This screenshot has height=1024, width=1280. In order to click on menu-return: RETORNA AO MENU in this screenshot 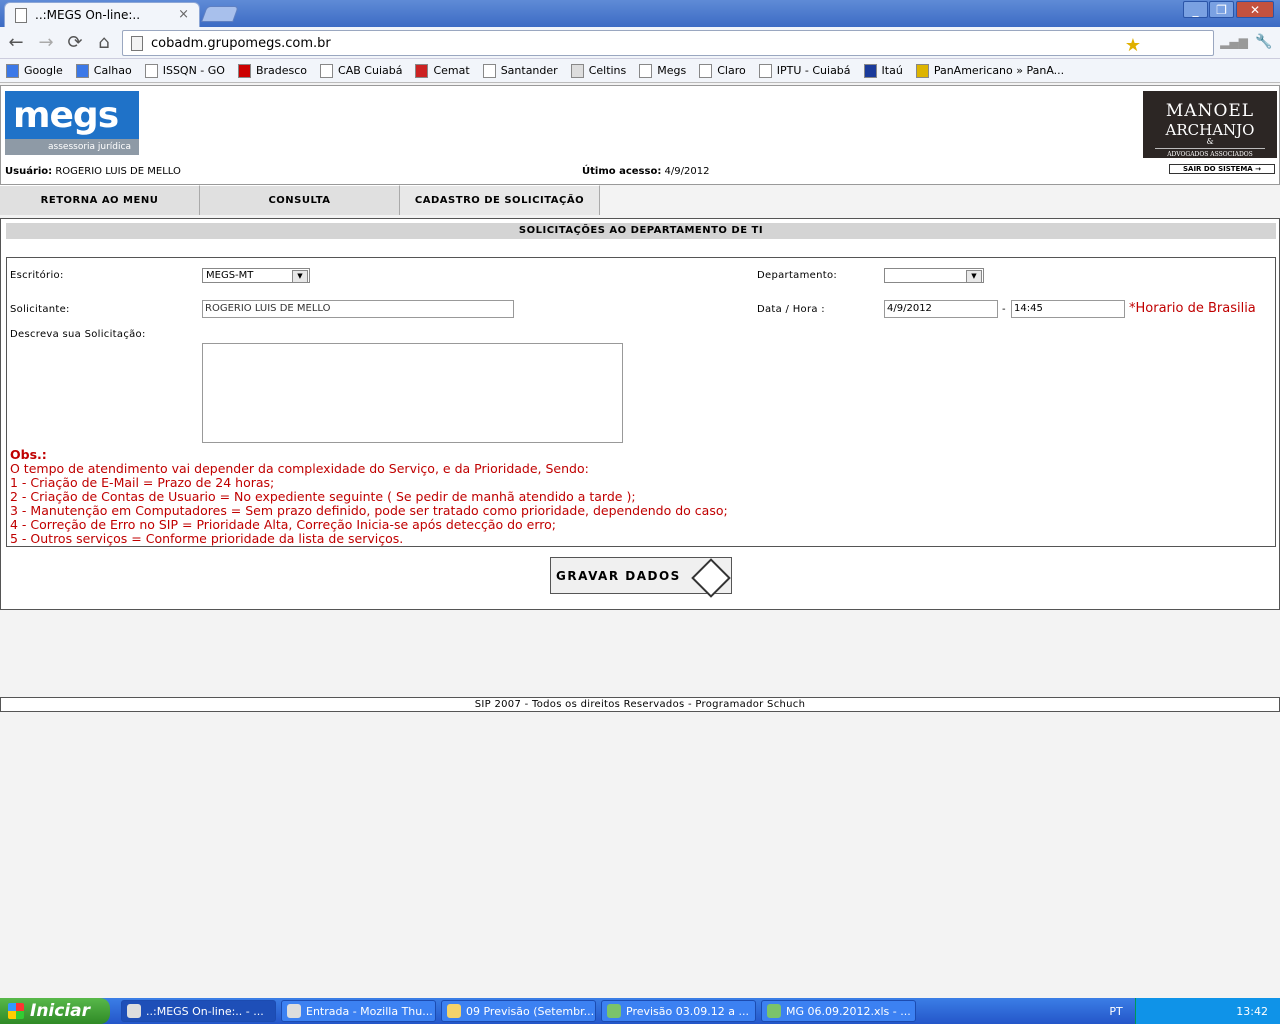, I will do `click(100, 200)`.